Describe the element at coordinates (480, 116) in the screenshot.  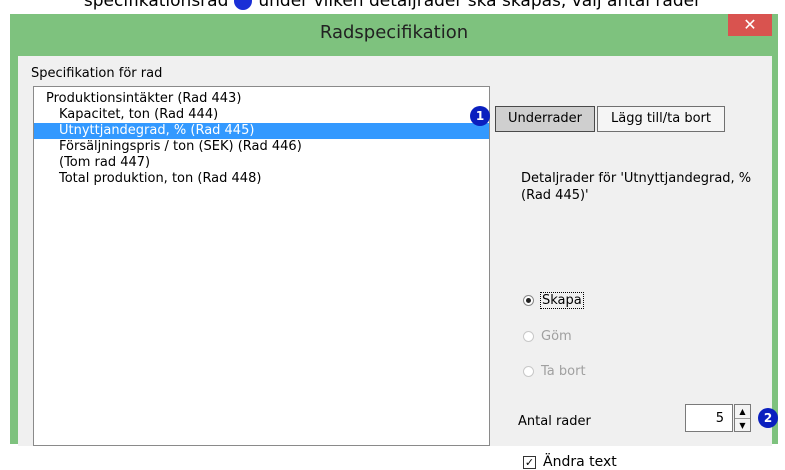
I see `marker-one-badge: 1` at that location.